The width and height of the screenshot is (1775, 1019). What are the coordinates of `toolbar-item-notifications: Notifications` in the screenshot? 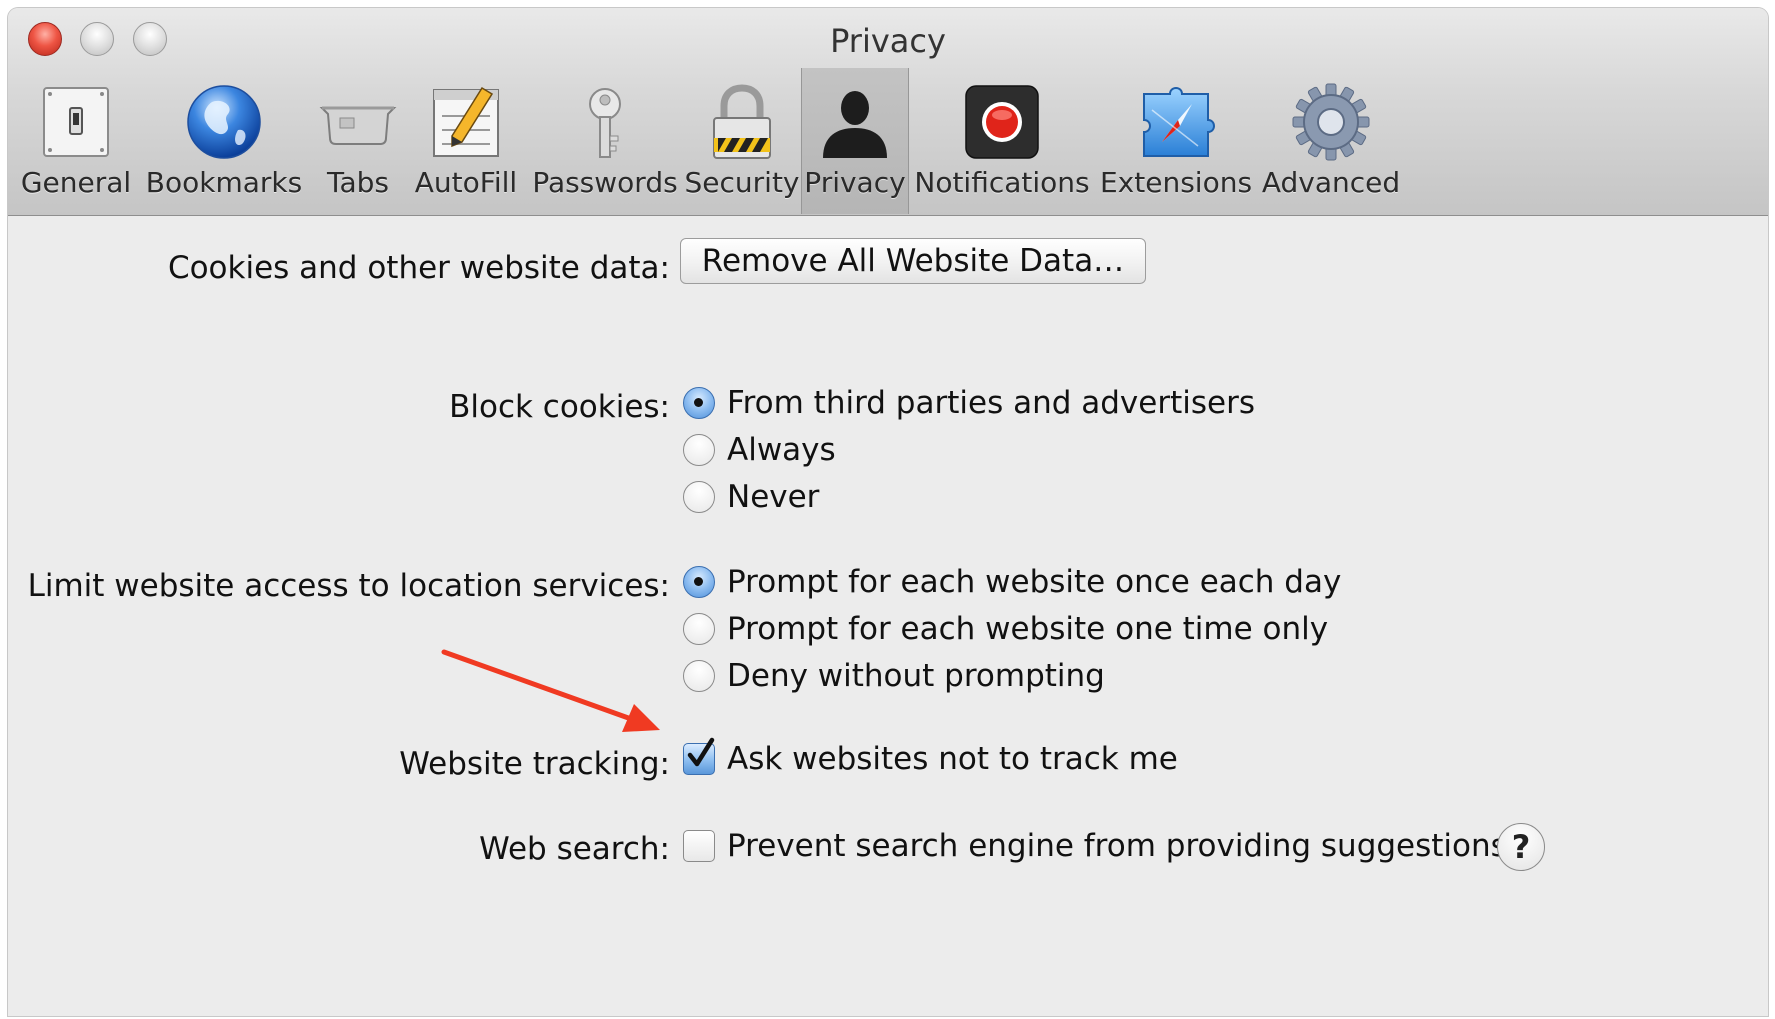 It's located at (1002, 141).